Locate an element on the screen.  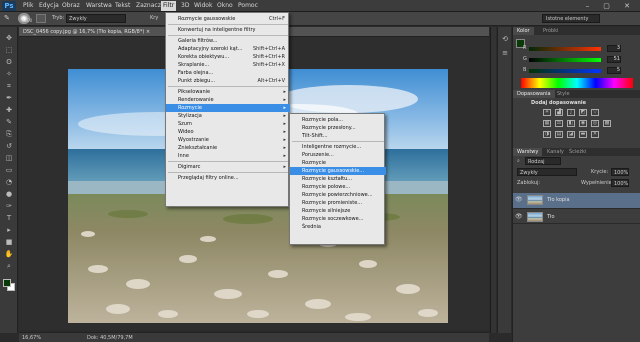
menu-item: Średnia is located at coordinates (338, 227).